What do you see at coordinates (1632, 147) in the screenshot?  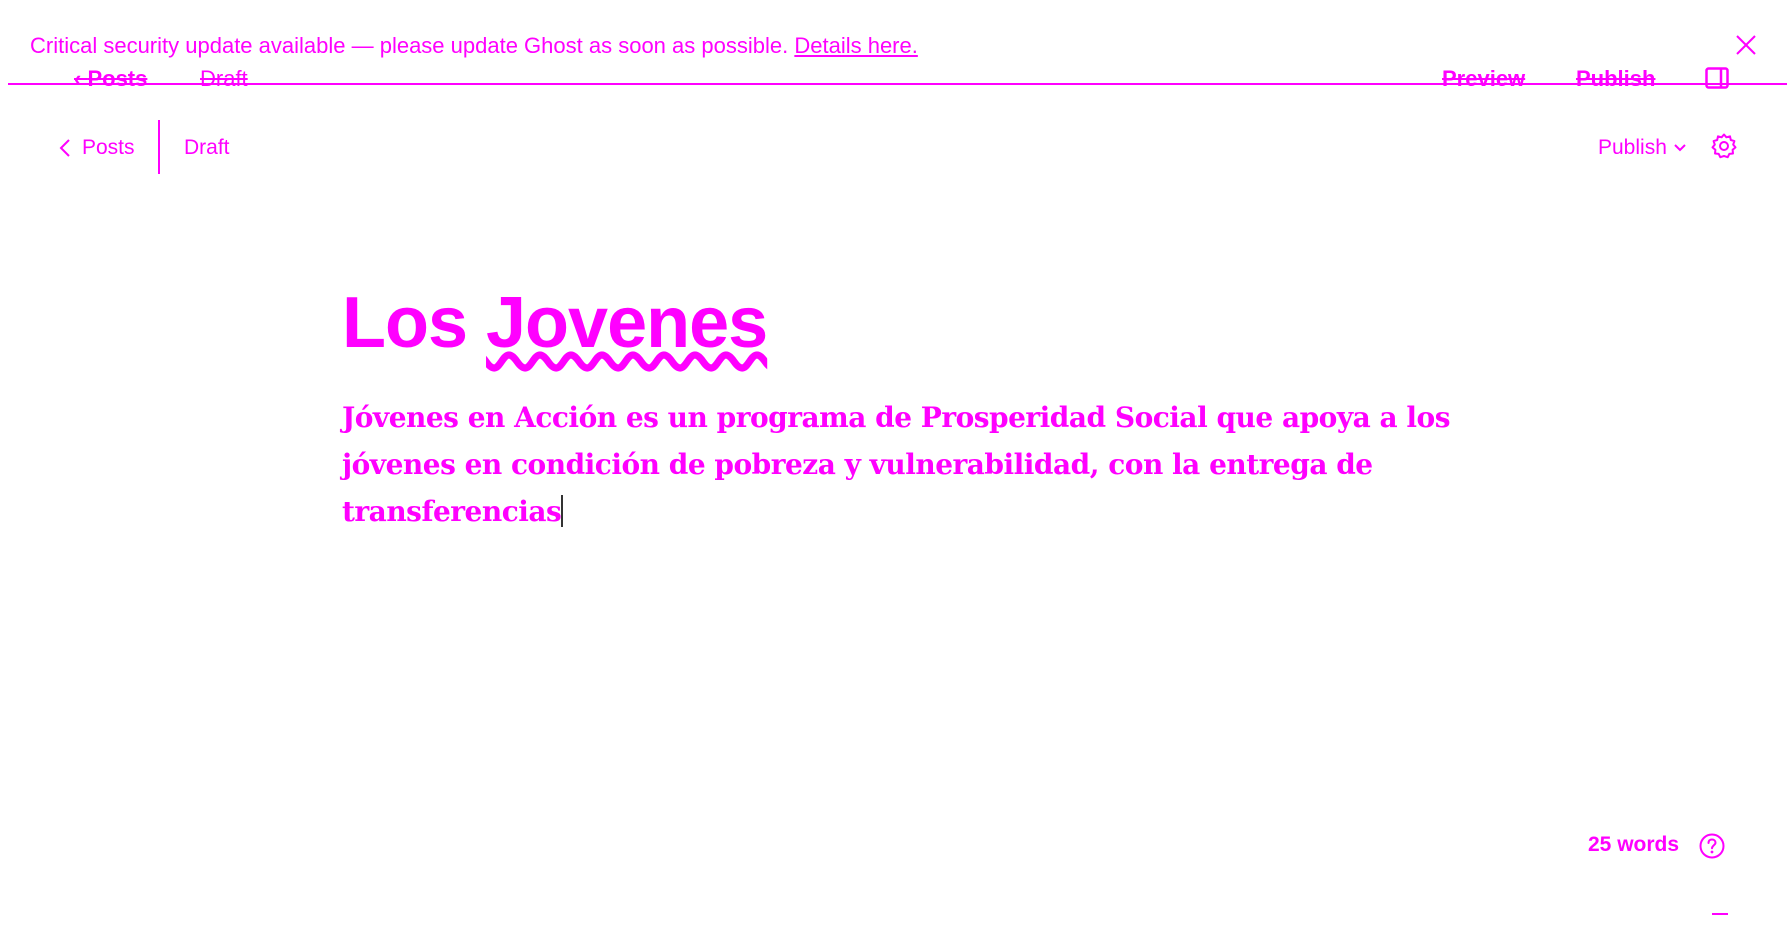 I see `publish-label: Publish` at bounding box center [1632, 147].